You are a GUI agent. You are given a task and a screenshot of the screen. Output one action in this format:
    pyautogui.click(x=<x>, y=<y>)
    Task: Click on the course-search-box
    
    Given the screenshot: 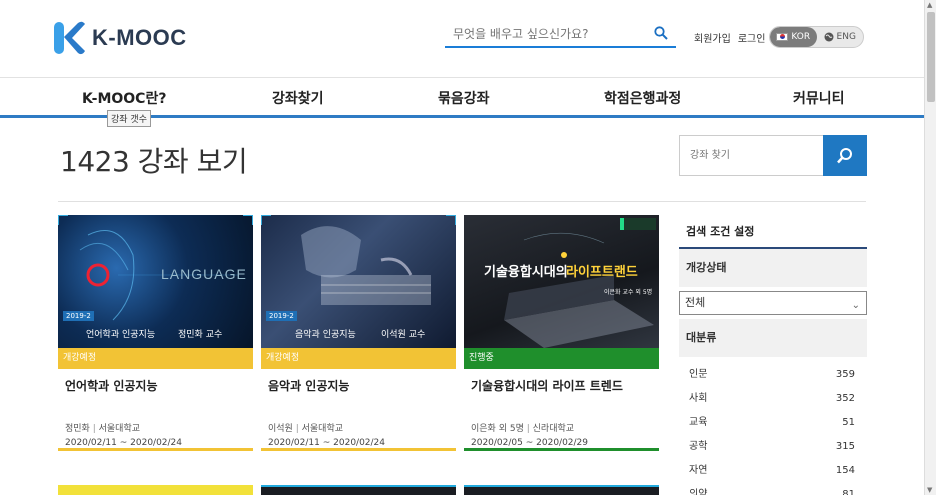 What is the action you would take?
    pyautogui.click(x=773, y=155)
    